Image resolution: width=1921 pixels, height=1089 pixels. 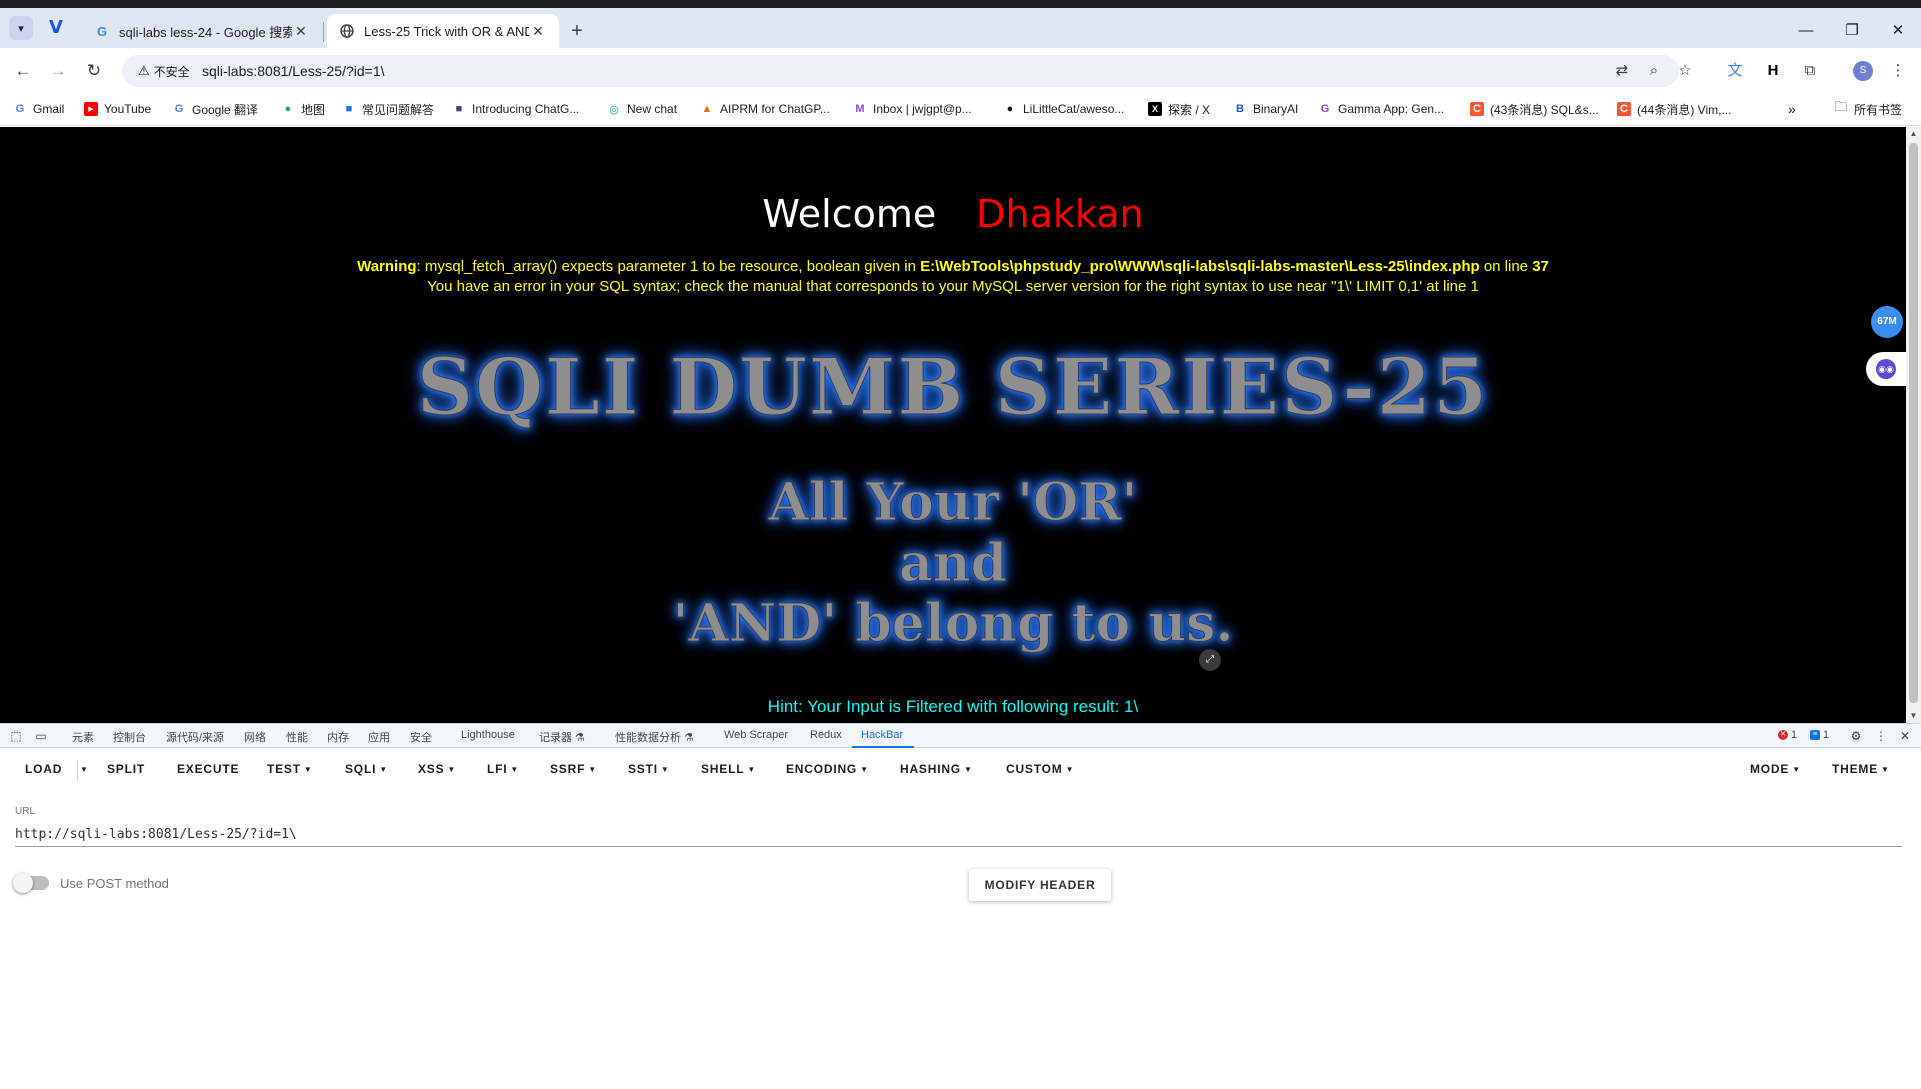 What do you see at coordinates (728, 769) in the screenshot?
I see `shell-menu: SHELL ▼` at bounding box center [728, 769].